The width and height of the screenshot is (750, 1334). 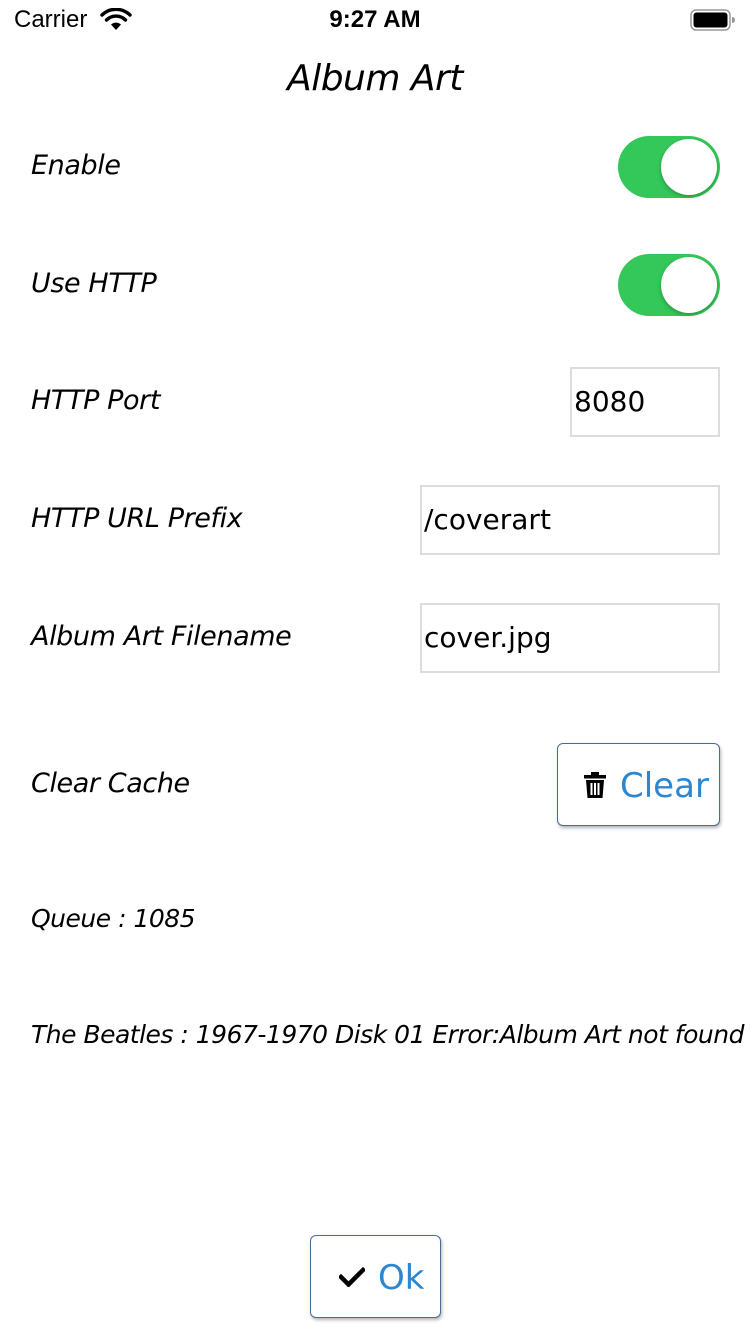 What do you see at coordinates (113, 918) in the screenshot?
I see `queue-status: Queue : 1085` at bounding box center [113, 918].